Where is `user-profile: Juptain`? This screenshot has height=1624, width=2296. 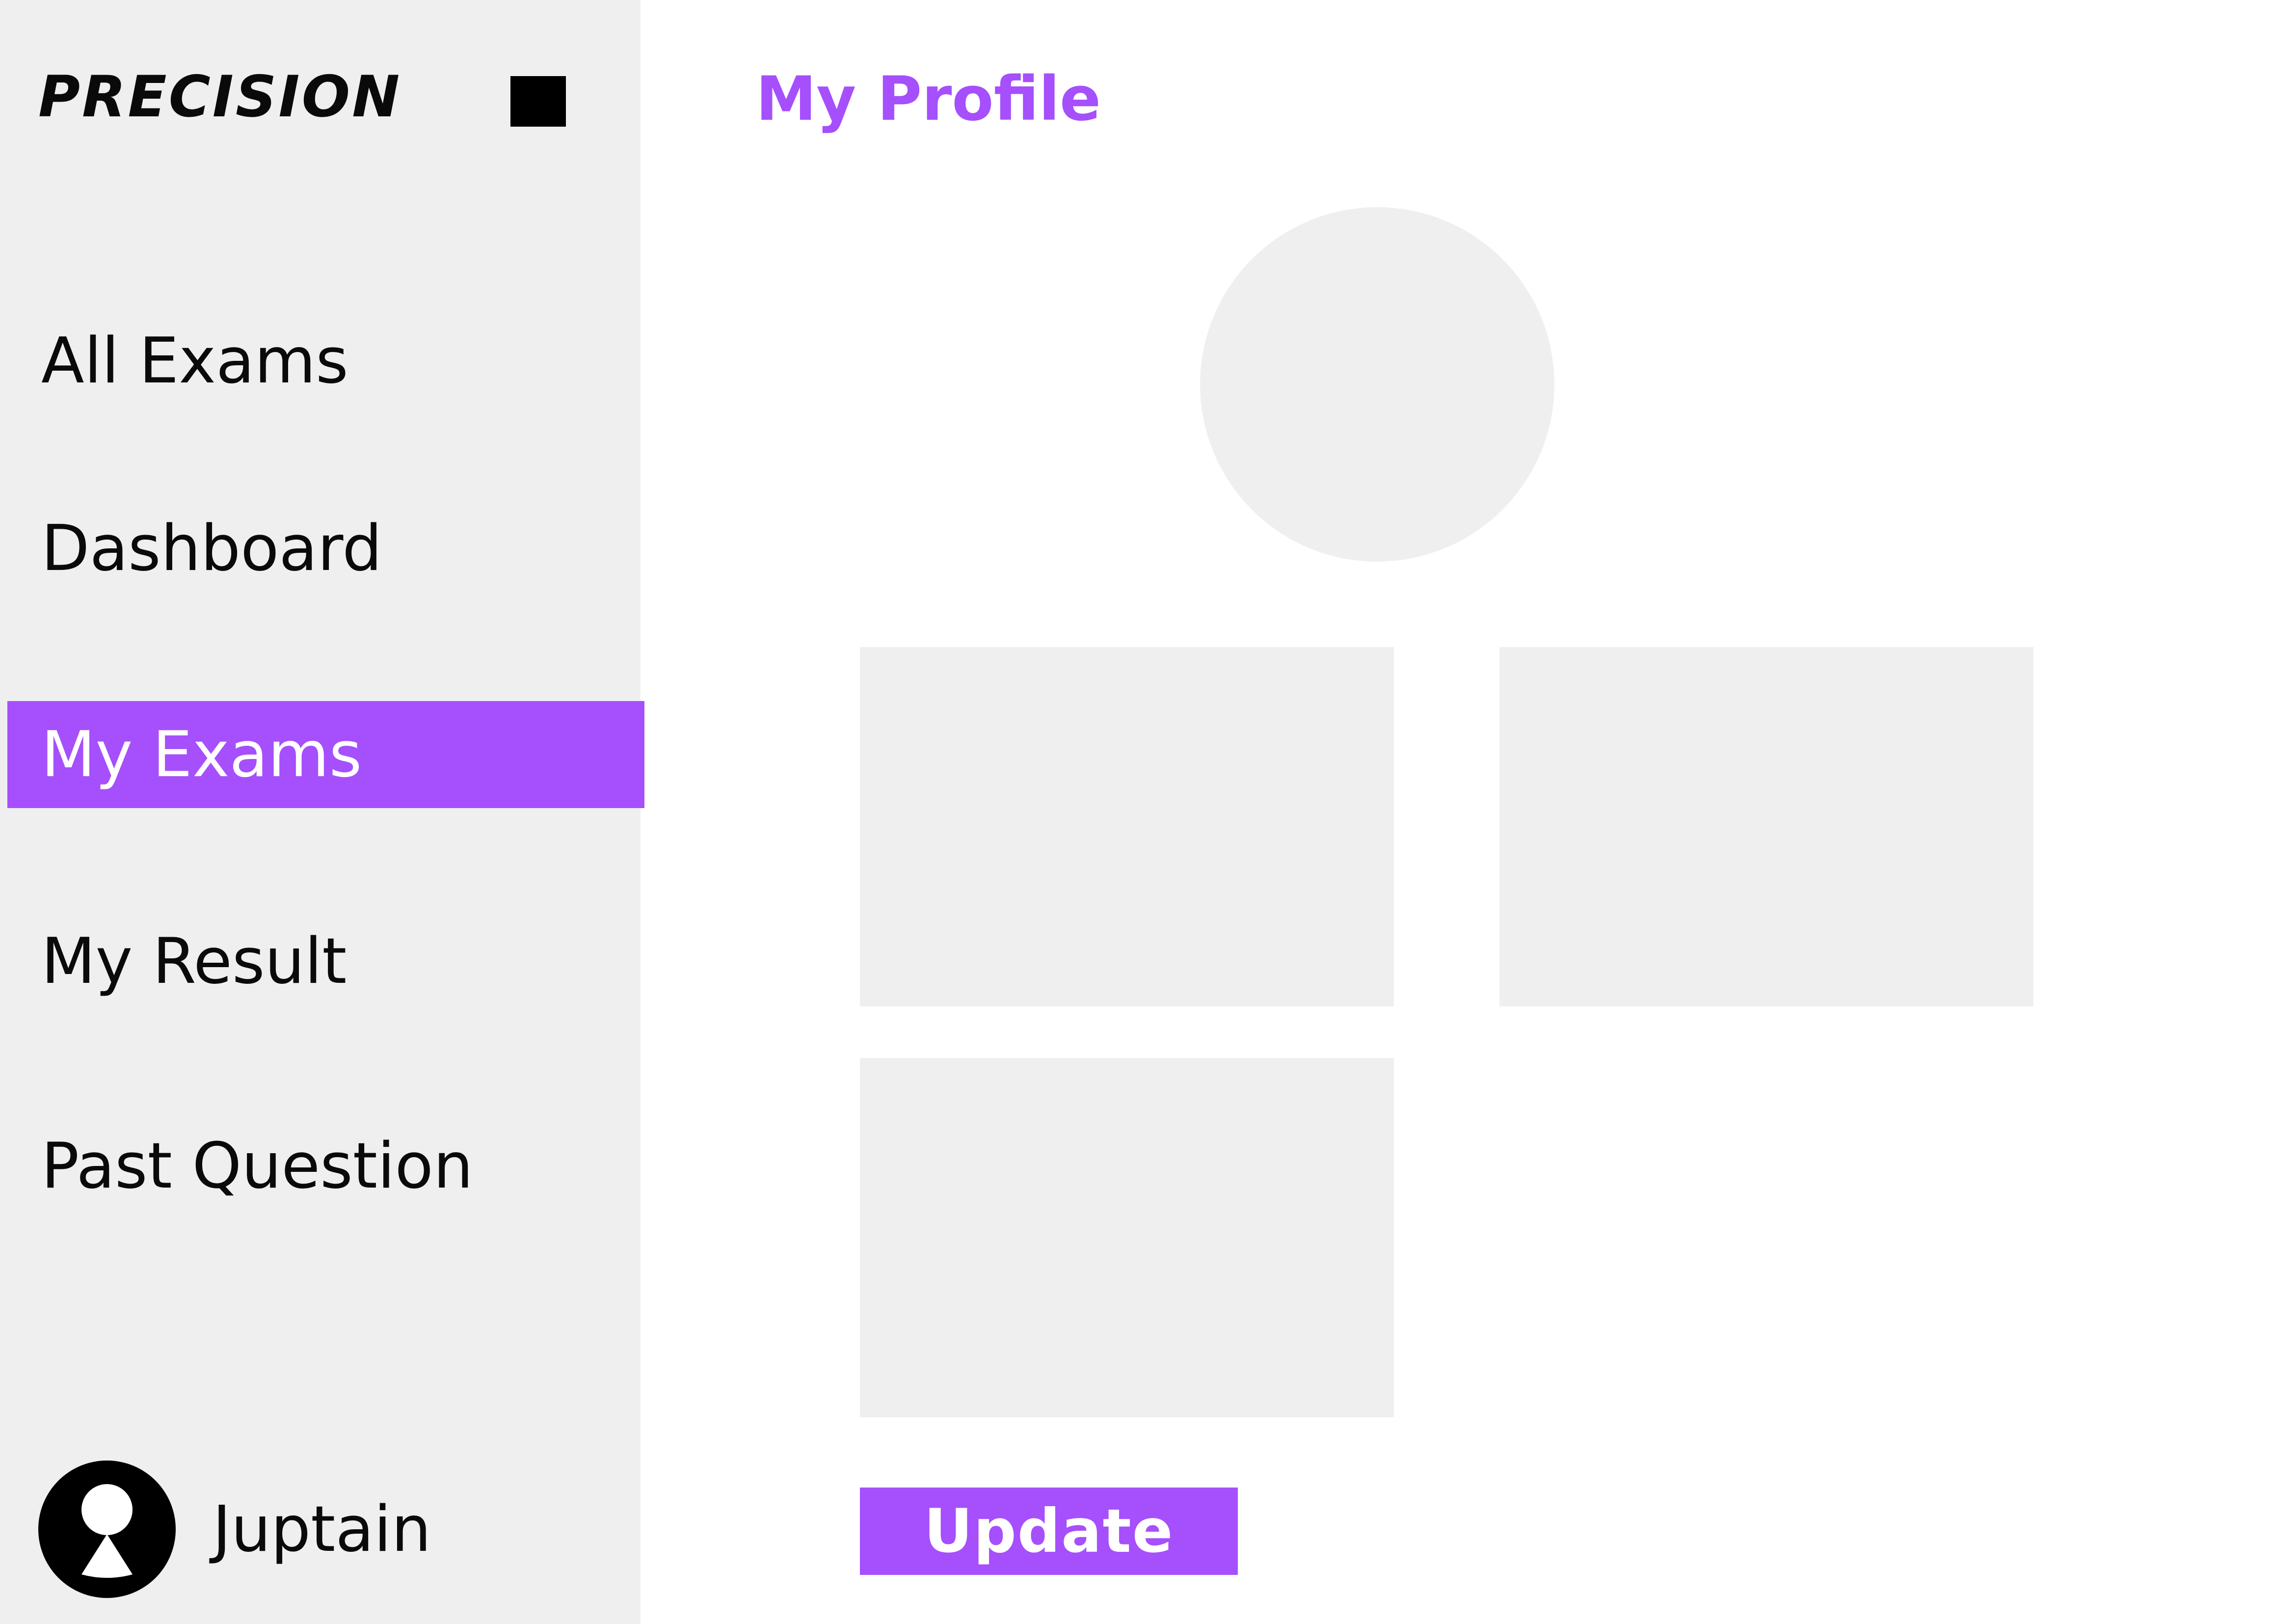
user-profile: Juptain is located at coordinates (234, 1529).